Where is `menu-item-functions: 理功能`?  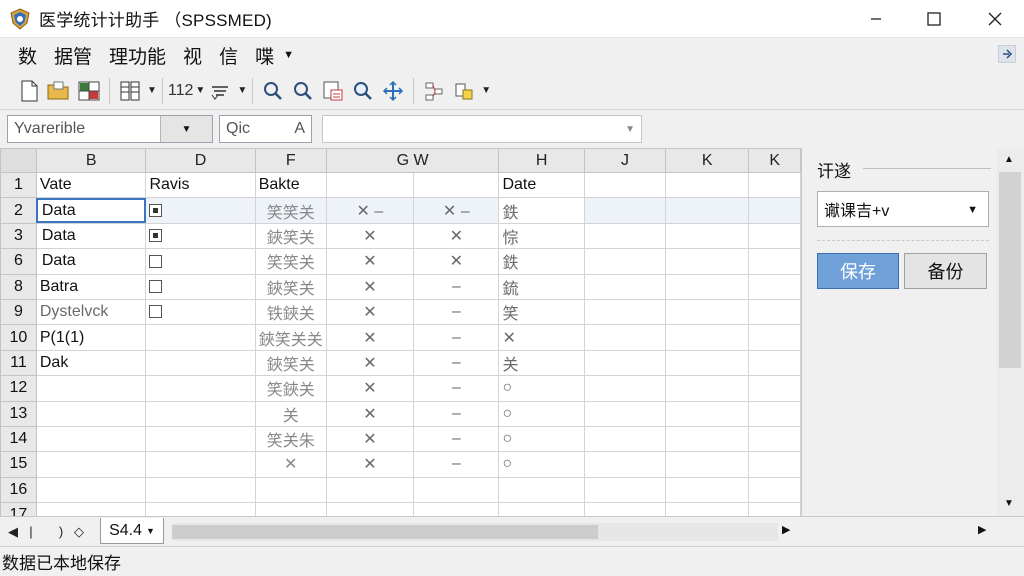 menu-item-functions: 理功能 is located at coordinates (137, 55).